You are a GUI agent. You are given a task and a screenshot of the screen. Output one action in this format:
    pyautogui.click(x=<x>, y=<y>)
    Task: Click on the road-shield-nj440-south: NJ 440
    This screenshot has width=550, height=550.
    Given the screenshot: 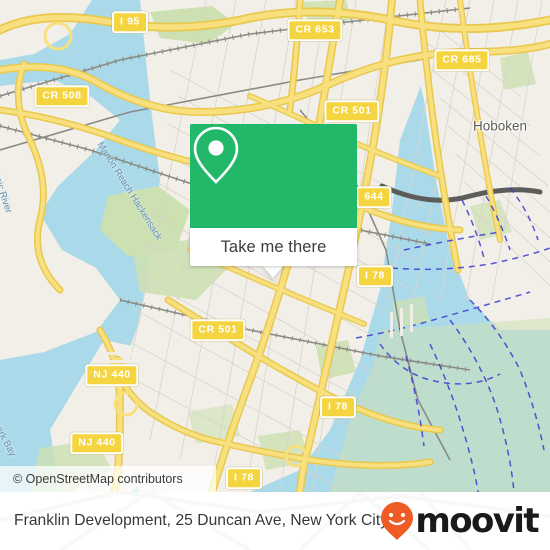 What is the action you would take?
    pyautogui.click(x=97, y=443)
    